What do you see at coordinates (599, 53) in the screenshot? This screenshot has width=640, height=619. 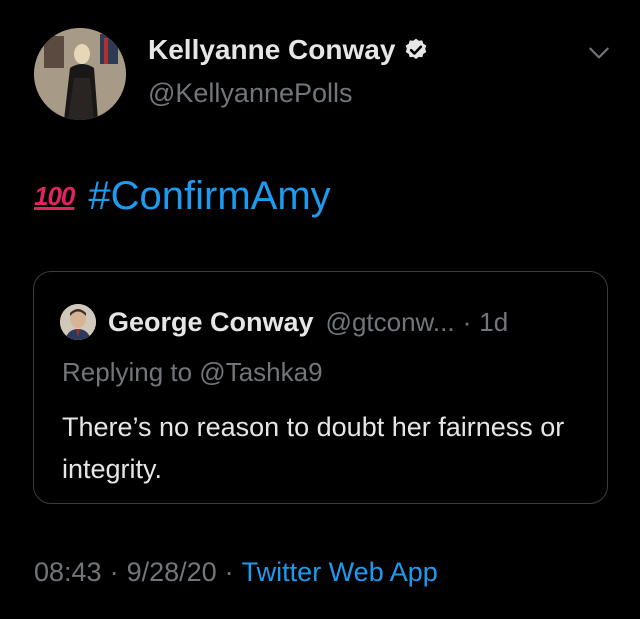 I see `chevron-down-icon` at bounding box center [599, 53].